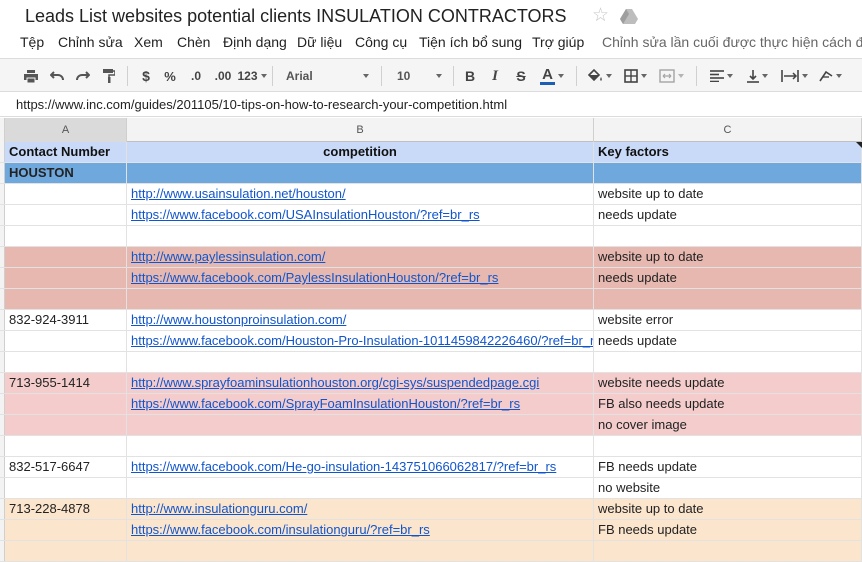 The image size is (862, 562). What do you see at coordinates (223, 76) in the screenshot?
I see `increase-decimal-button: .00` at bounding box center [223, 76].